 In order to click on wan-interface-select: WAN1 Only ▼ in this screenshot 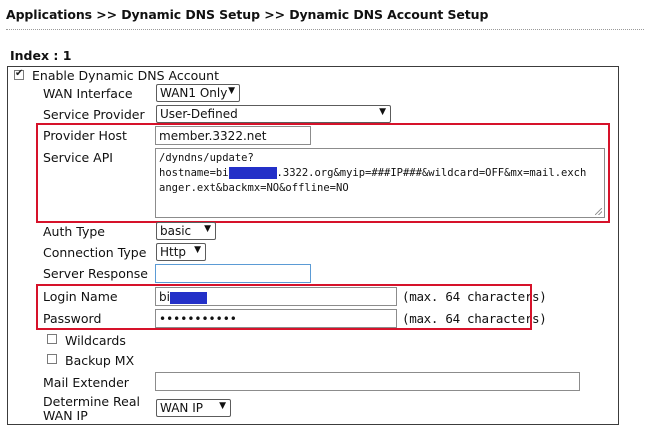, I will do `click(198, 93)`.